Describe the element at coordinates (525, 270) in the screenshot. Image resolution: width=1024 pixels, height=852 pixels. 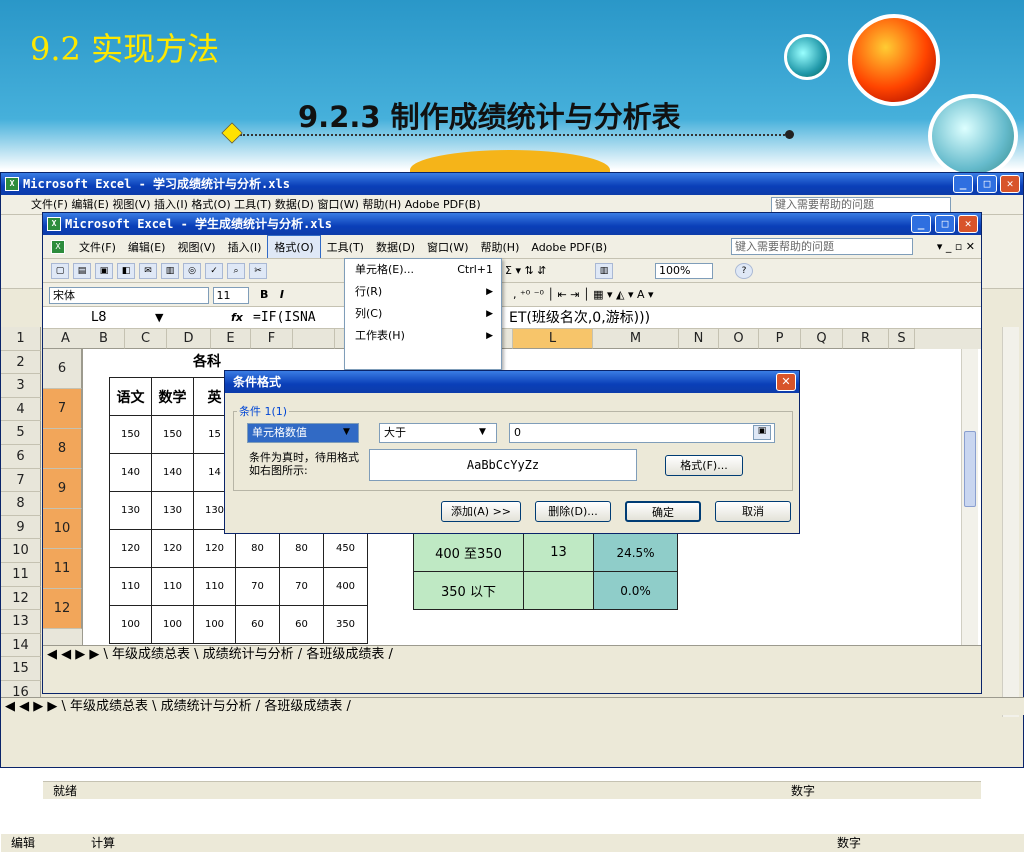
I see `sum-sort-group: Σ ▾ ⇅ ⇵` at that location.